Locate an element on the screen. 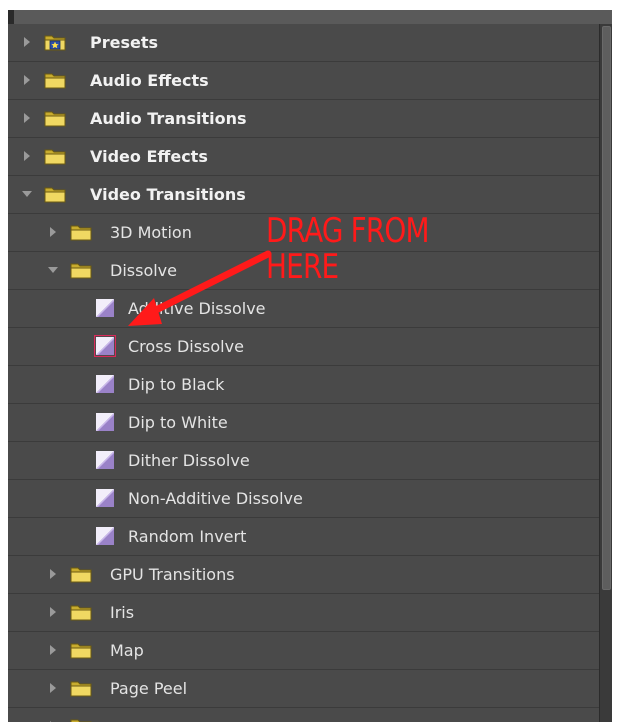  transition-item-dither-dissolve: Dither Dissolve is located at coordinates (303, 461).